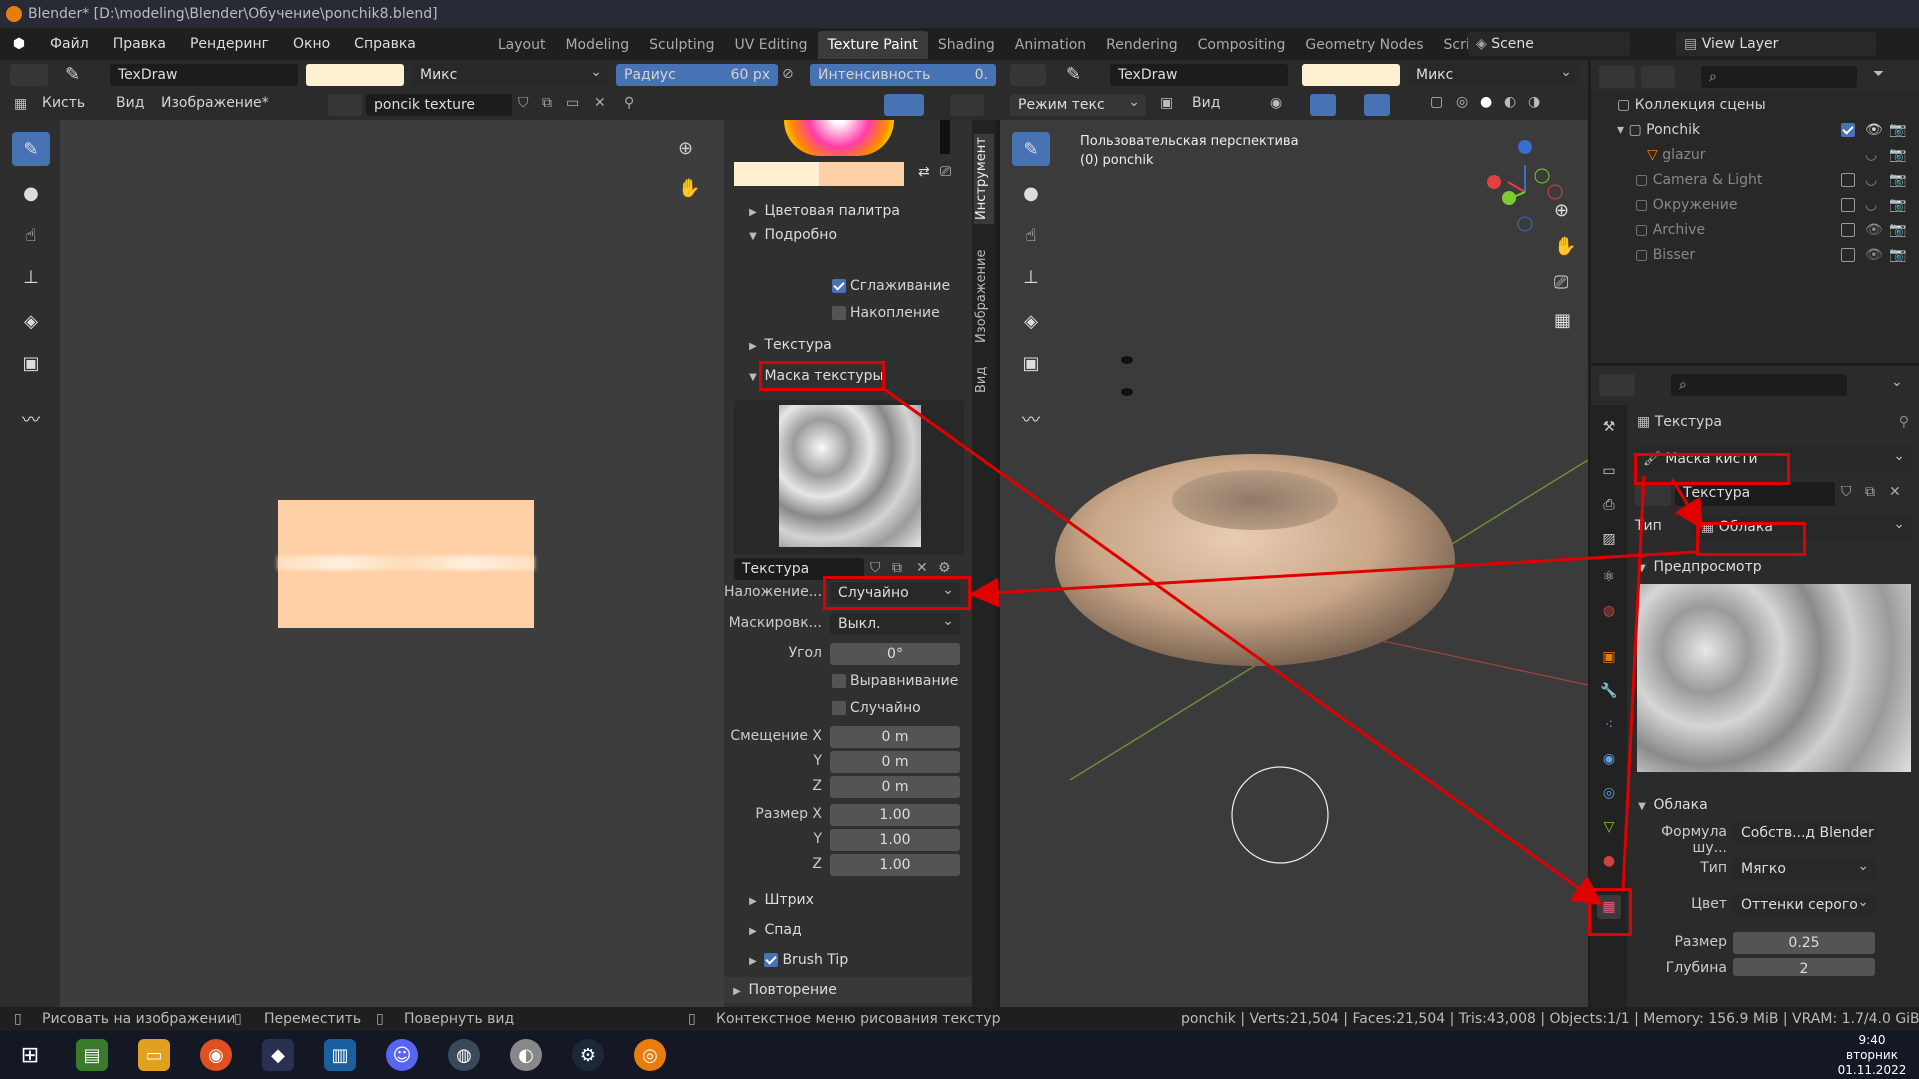 The width and height of the screenshot is (1919, 1079). I want to click on world-props-icon: ◍, so click(1609, 611).